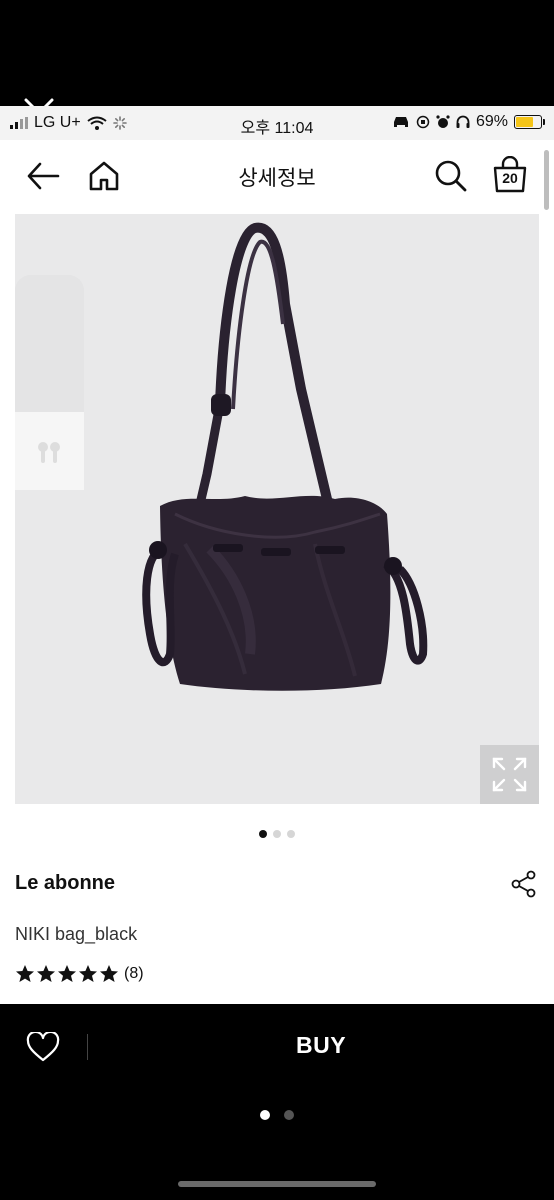  I want to click on cart-count: 20, so click(510, 178).